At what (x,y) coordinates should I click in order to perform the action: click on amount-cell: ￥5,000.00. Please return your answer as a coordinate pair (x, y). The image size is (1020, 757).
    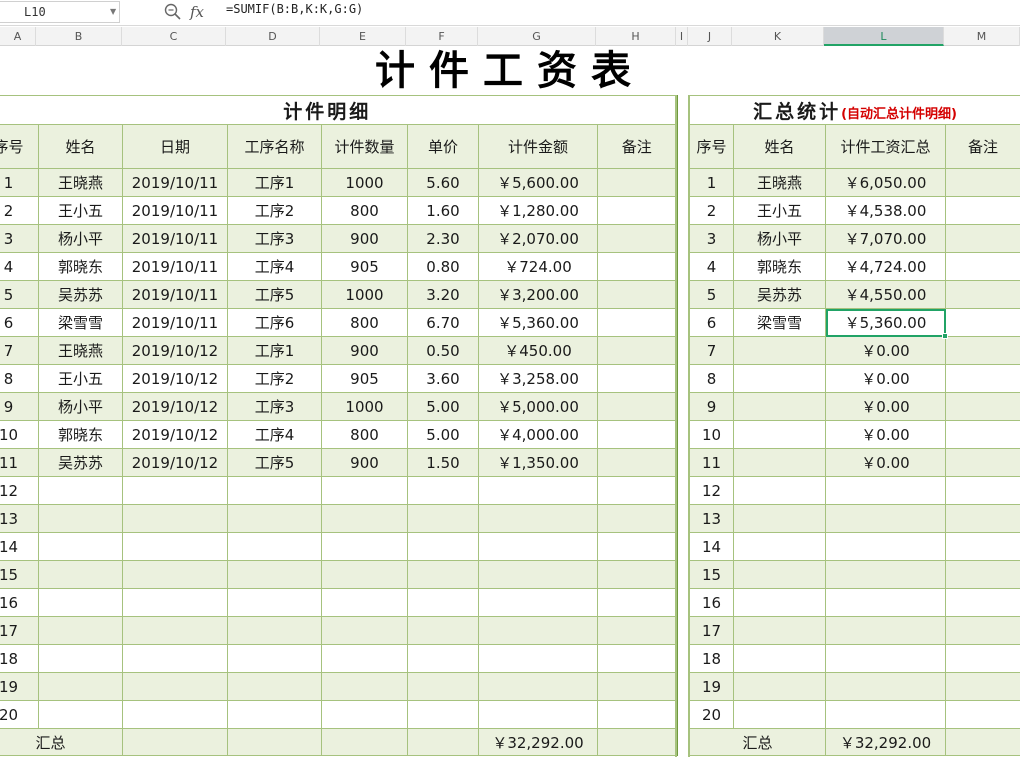
    Looking at the image, I should click on (538, 406).